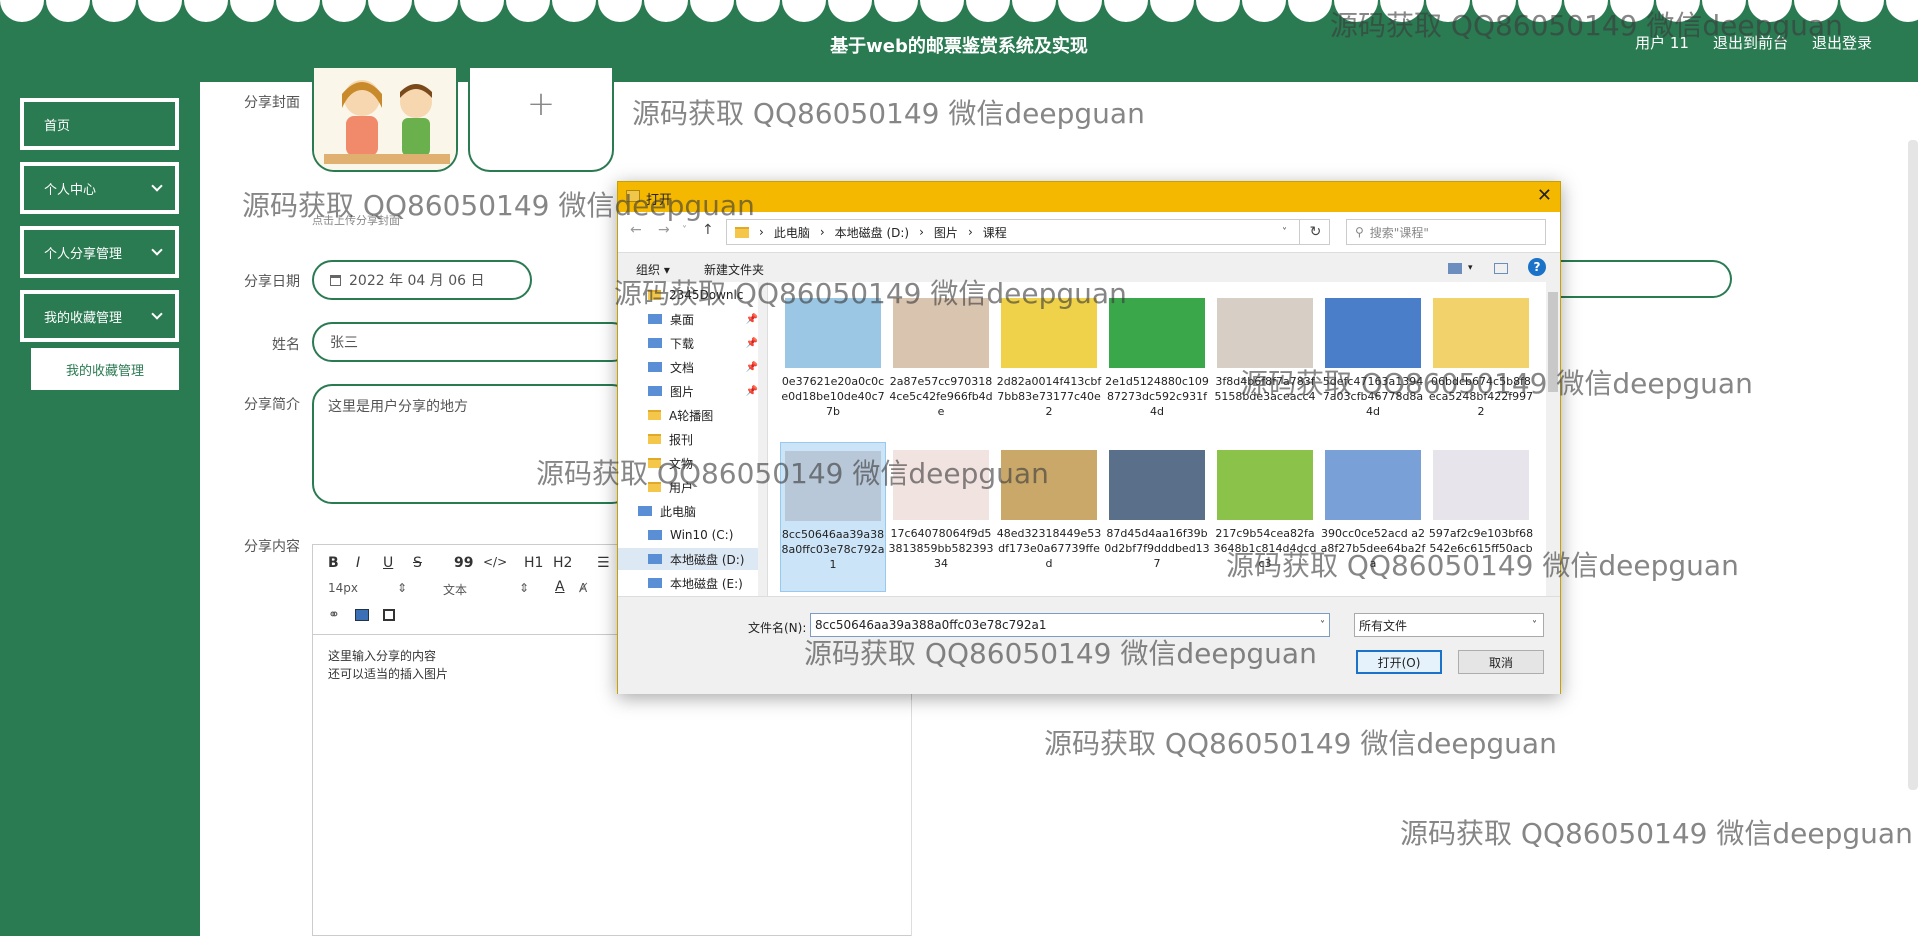  What do you see at coordinates (333, 563) in the screenshot?
I see `bold-button: B` at bounding box center [333, 563].